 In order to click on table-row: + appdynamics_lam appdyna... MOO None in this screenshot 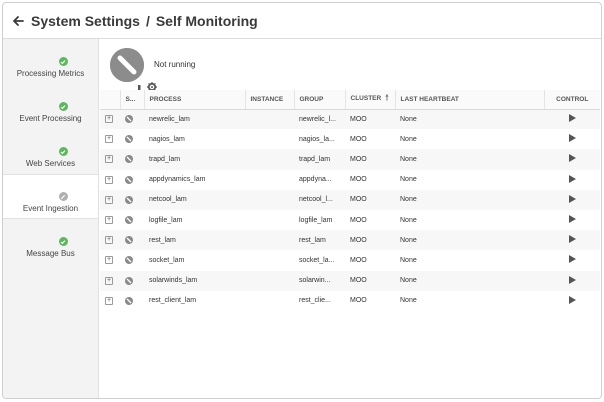, I will do `click(350, 179)`.